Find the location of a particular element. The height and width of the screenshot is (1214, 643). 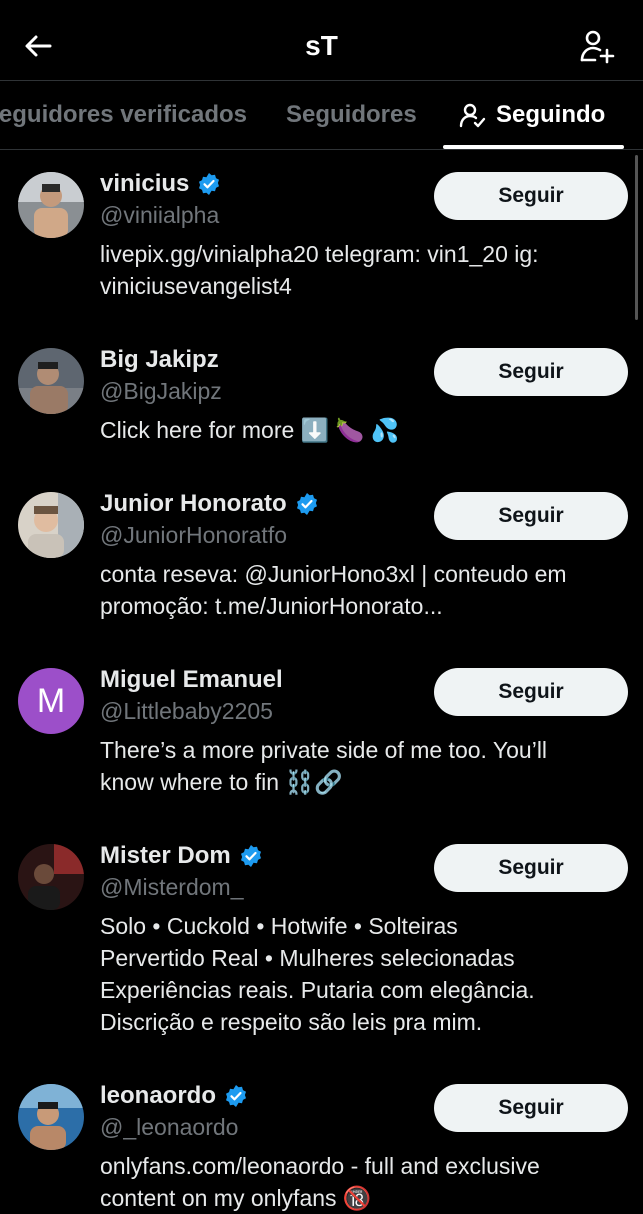

user-name: Junior Honorato is located at coordinates (193, 504).